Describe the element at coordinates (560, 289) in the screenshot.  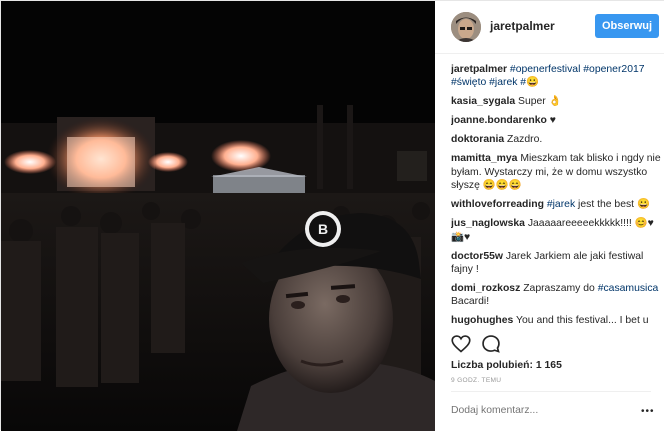
I see `comment-text: Zapraszamy do` at that location.